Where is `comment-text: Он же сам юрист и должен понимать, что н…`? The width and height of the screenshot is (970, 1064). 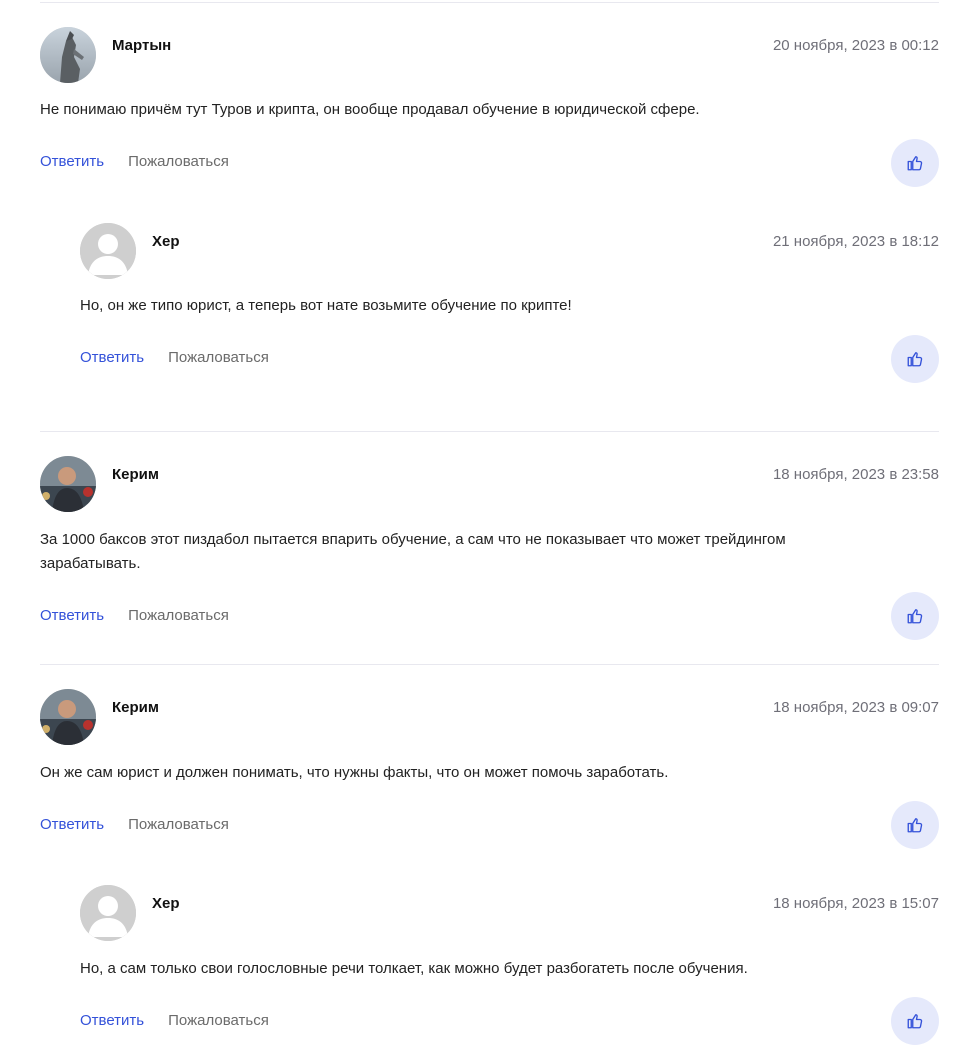
comment-text: Он же сам юрист и должен понимать, что н… is located at coordinates (354, 772).